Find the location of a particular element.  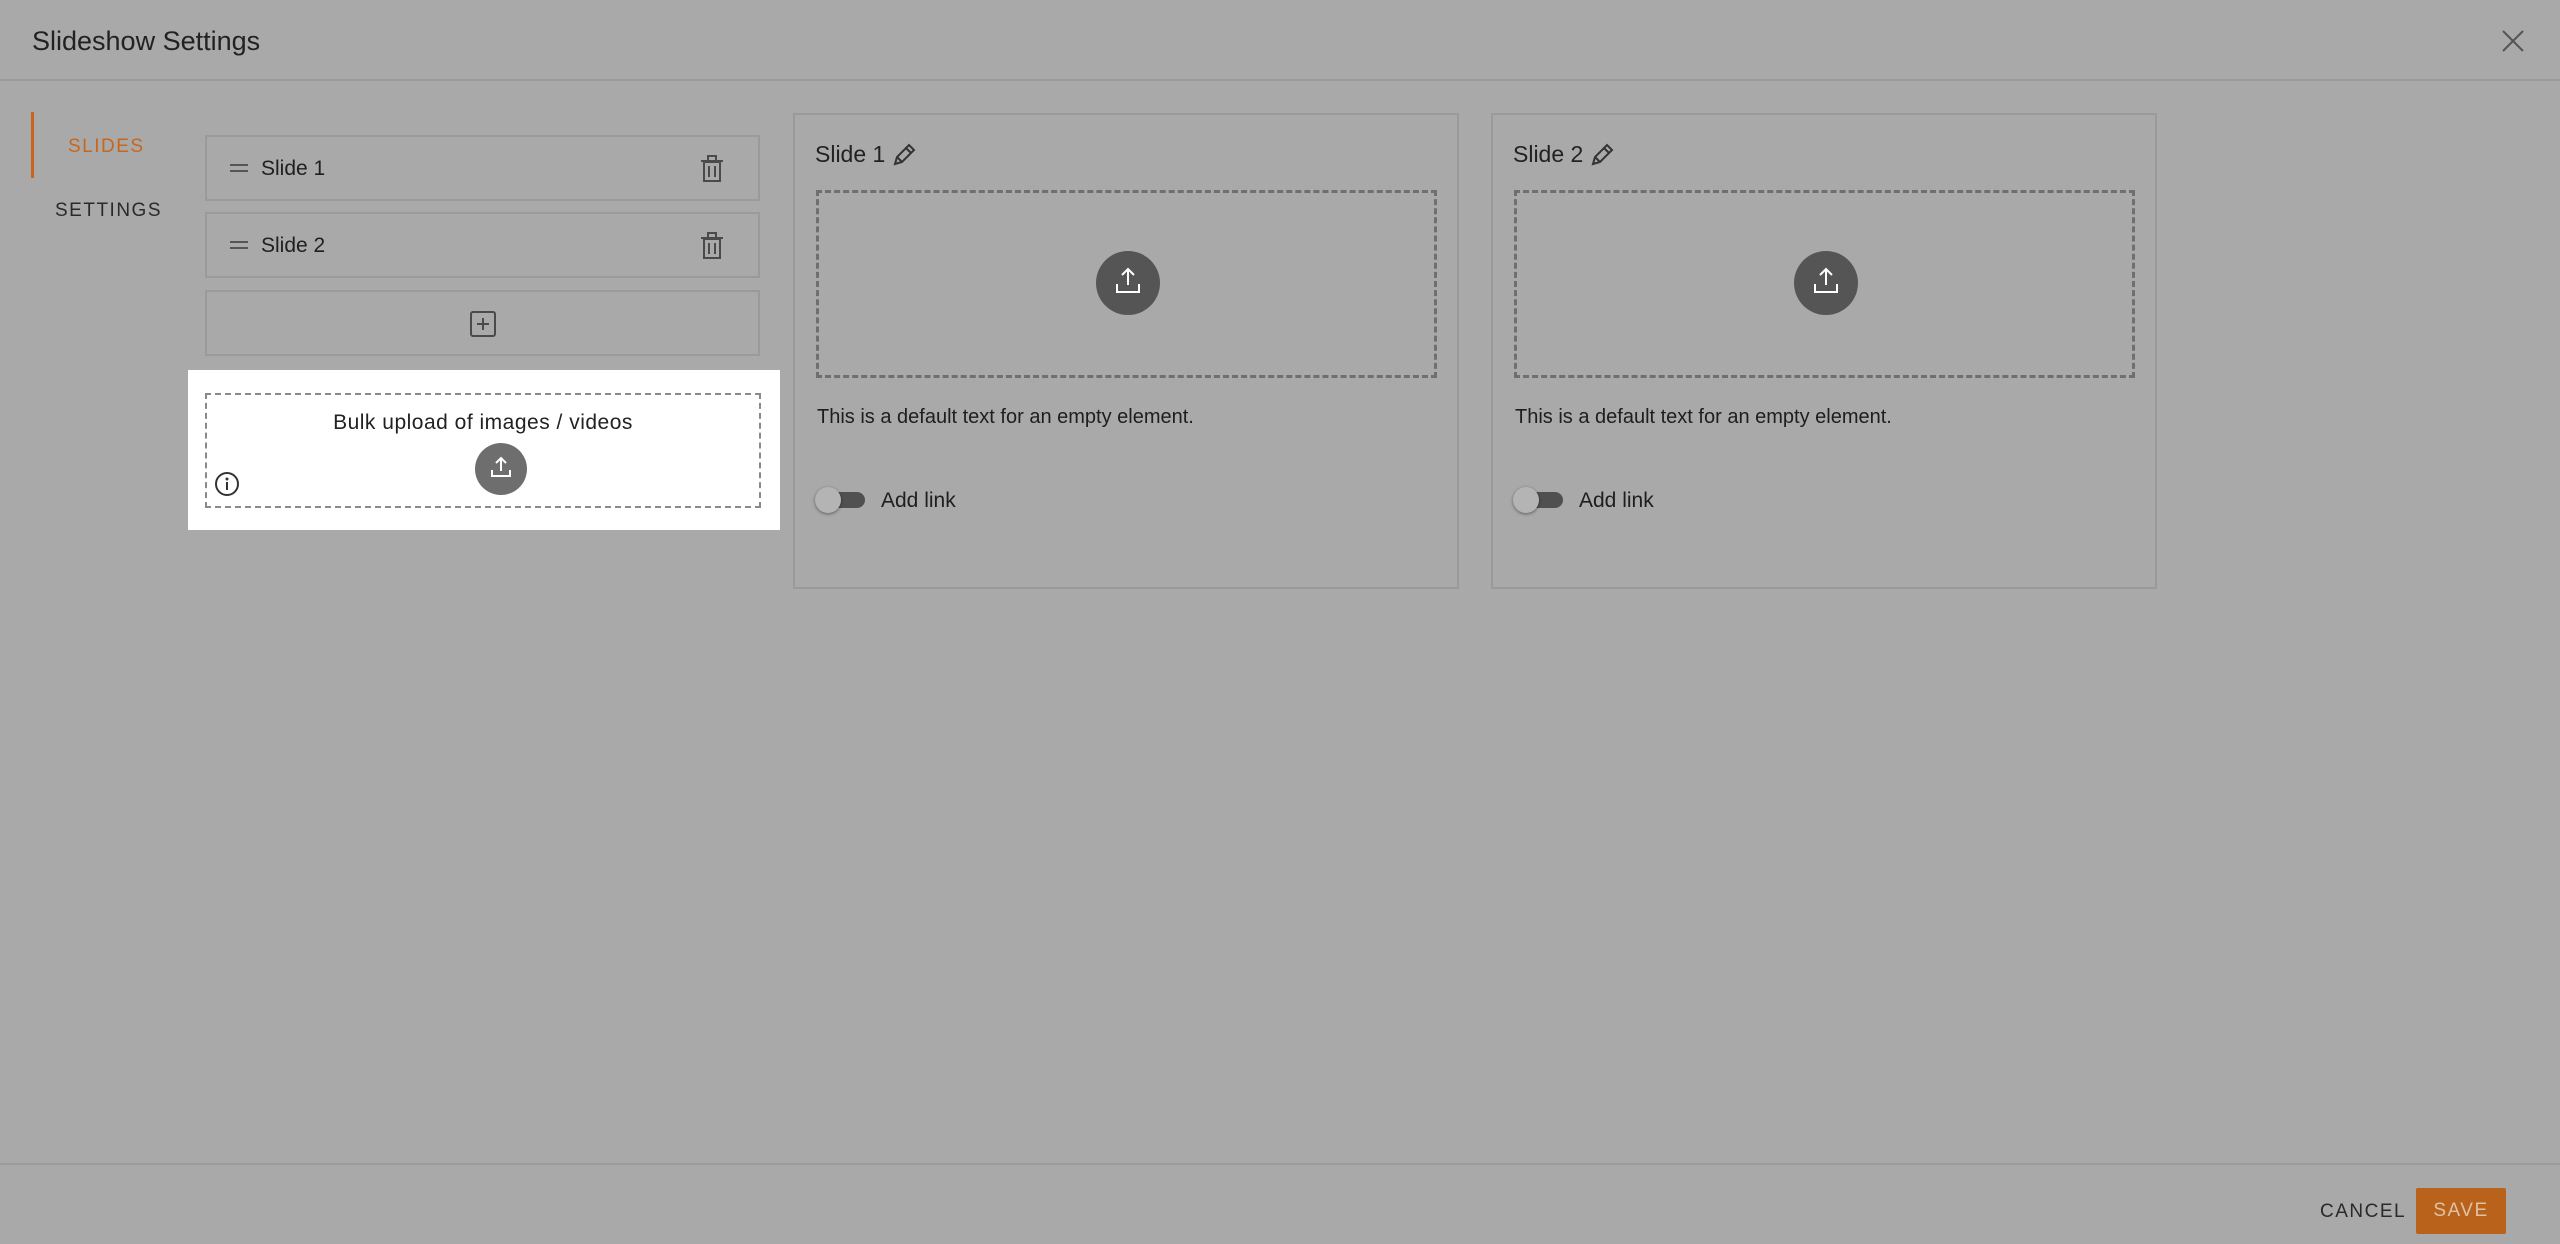

slide-list-item-name: Slide 1 is located at coordinates (293, 168).